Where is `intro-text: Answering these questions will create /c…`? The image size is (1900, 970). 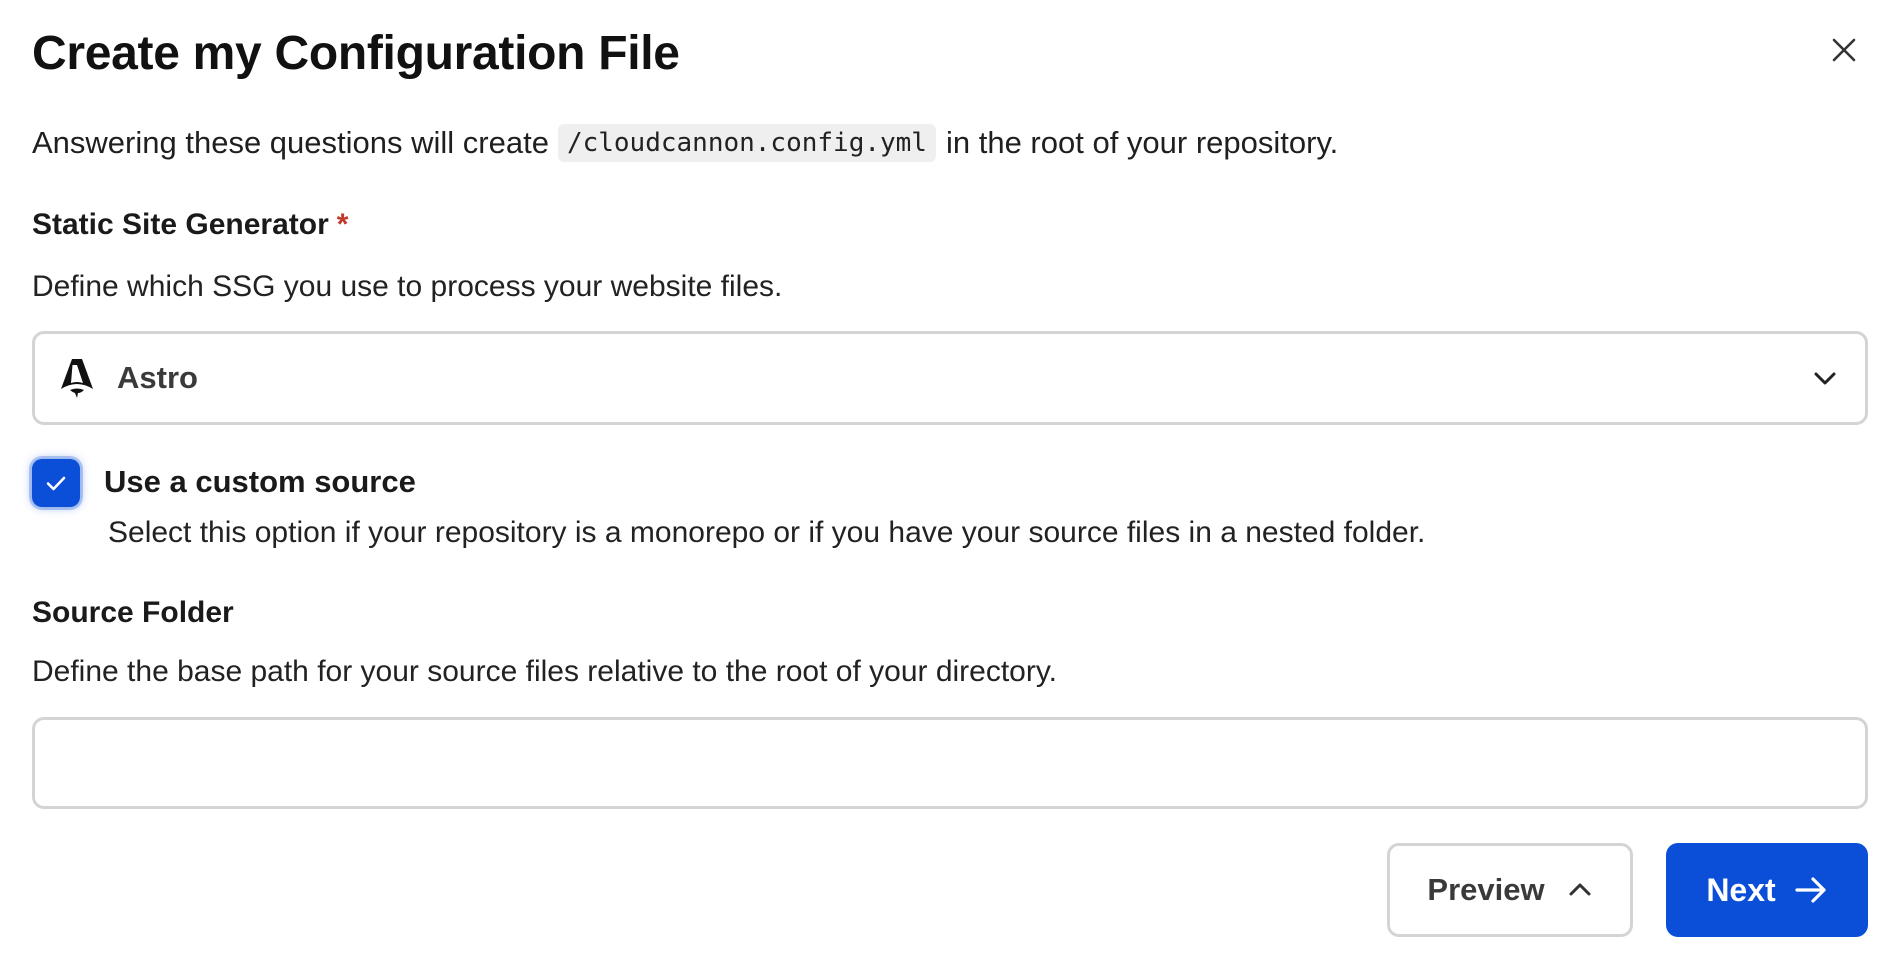
intro-text: Answering these questions will create /c… is located at coordinates (685, 143).